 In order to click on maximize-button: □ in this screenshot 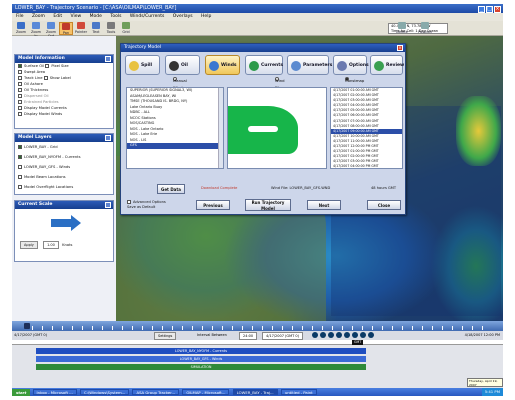, I will do `click(489, 9)`.